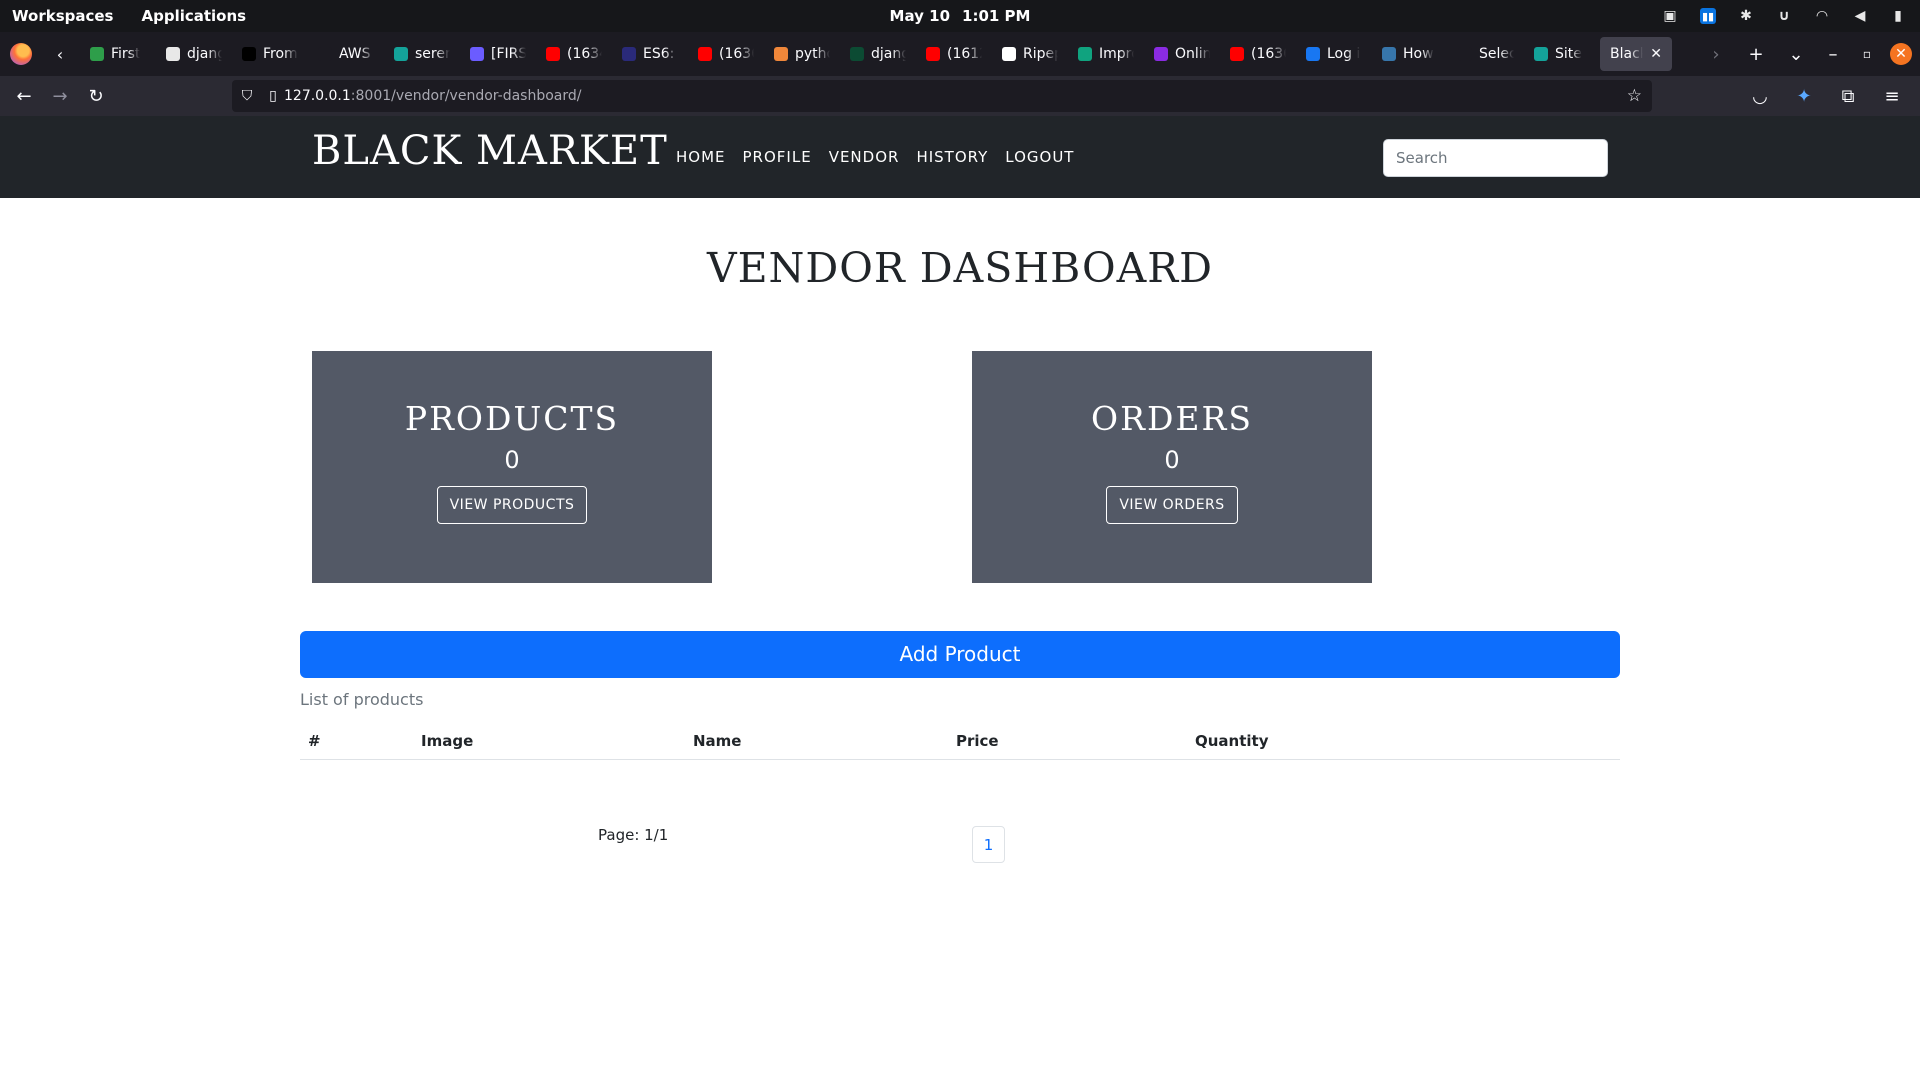 This screenshot has height=1080, width=1920. What do you see at coordinates (362, 699) in the screenshot?
I see `products-list-caption: List of products` at bounding box center [362, 699].